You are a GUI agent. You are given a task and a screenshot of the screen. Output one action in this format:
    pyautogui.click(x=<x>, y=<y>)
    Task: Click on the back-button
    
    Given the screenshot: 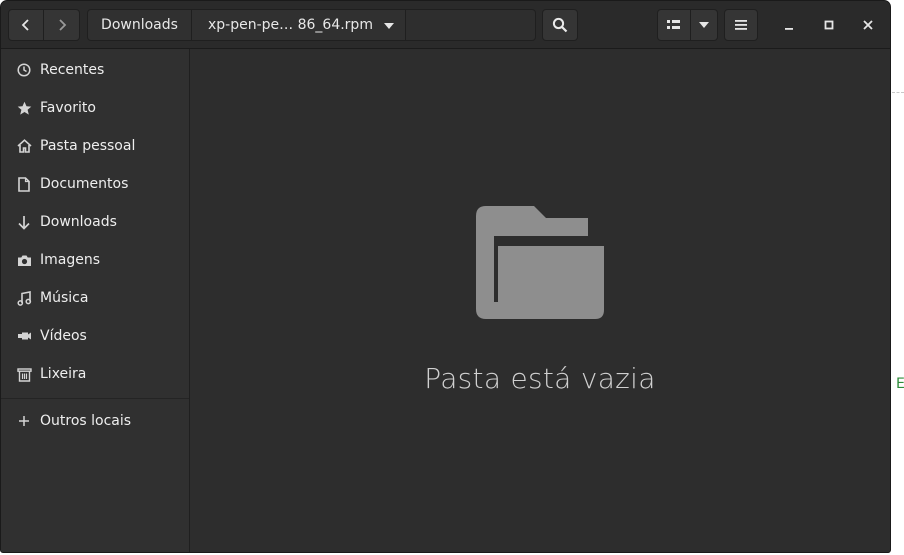 What is the action you would take?
    pyautogui.click(x=26, y=25)
    